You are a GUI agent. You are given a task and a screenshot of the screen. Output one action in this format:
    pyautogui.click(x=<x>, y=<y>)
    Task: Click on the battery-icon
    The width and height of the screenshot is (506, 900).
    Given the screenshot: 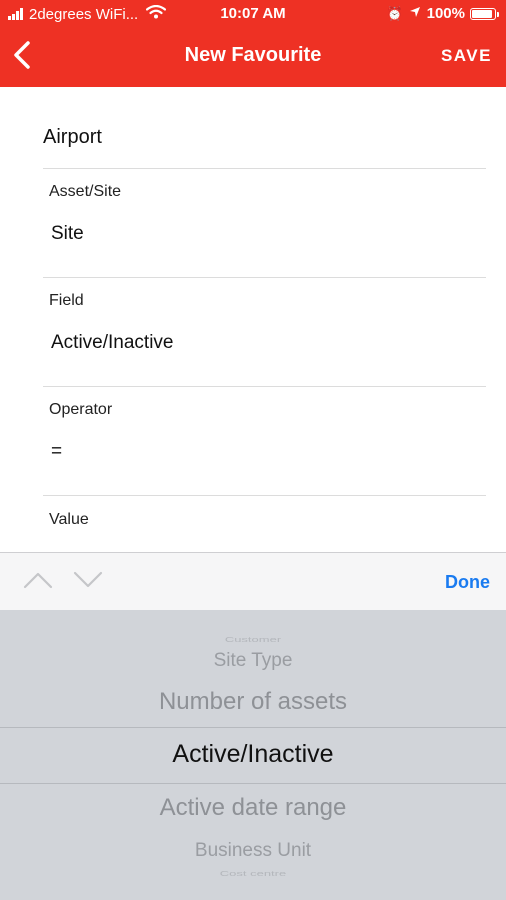 What is the action you would take?
    pyautogui.click(x=484, y=13)
    